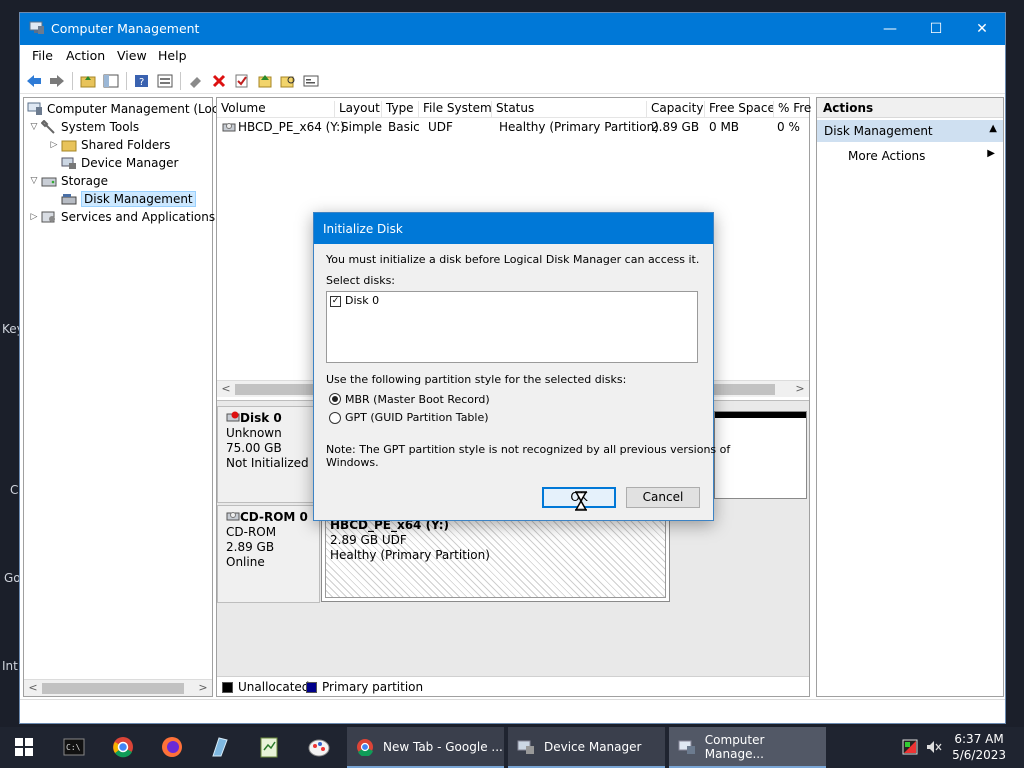 This screenshot has width=1024, height=768. Describe the element at coordinates (113, 688) in the screenshot. I see `scrollbar-thumb` at that location.